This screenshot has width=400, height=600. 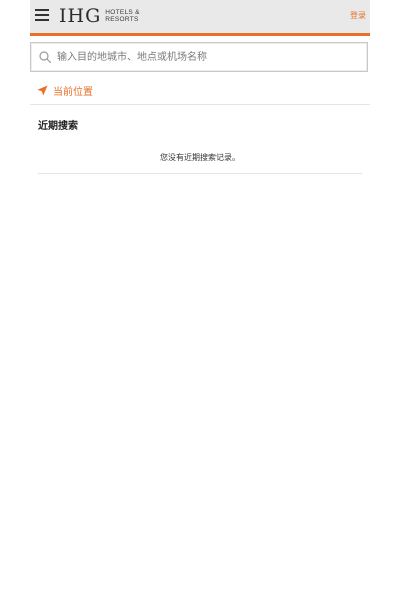 What do you see at coordinates (45, 57) in the screenshot?
I see `search-icon` at bounding box center [45, 57].